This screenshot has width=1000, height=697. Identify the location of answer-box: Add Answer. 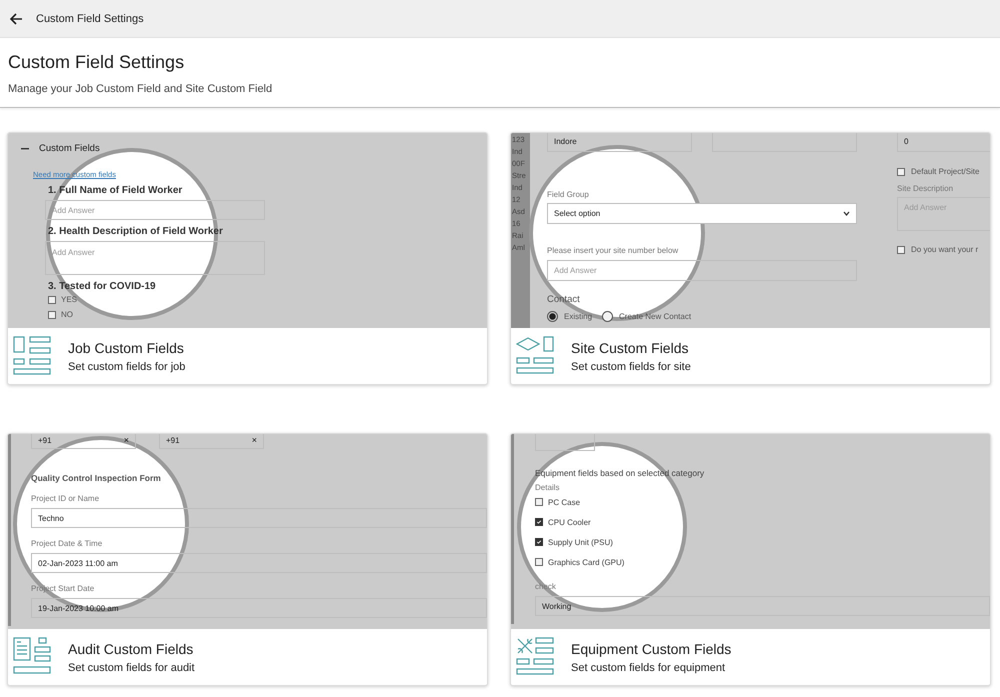
(155, 258).